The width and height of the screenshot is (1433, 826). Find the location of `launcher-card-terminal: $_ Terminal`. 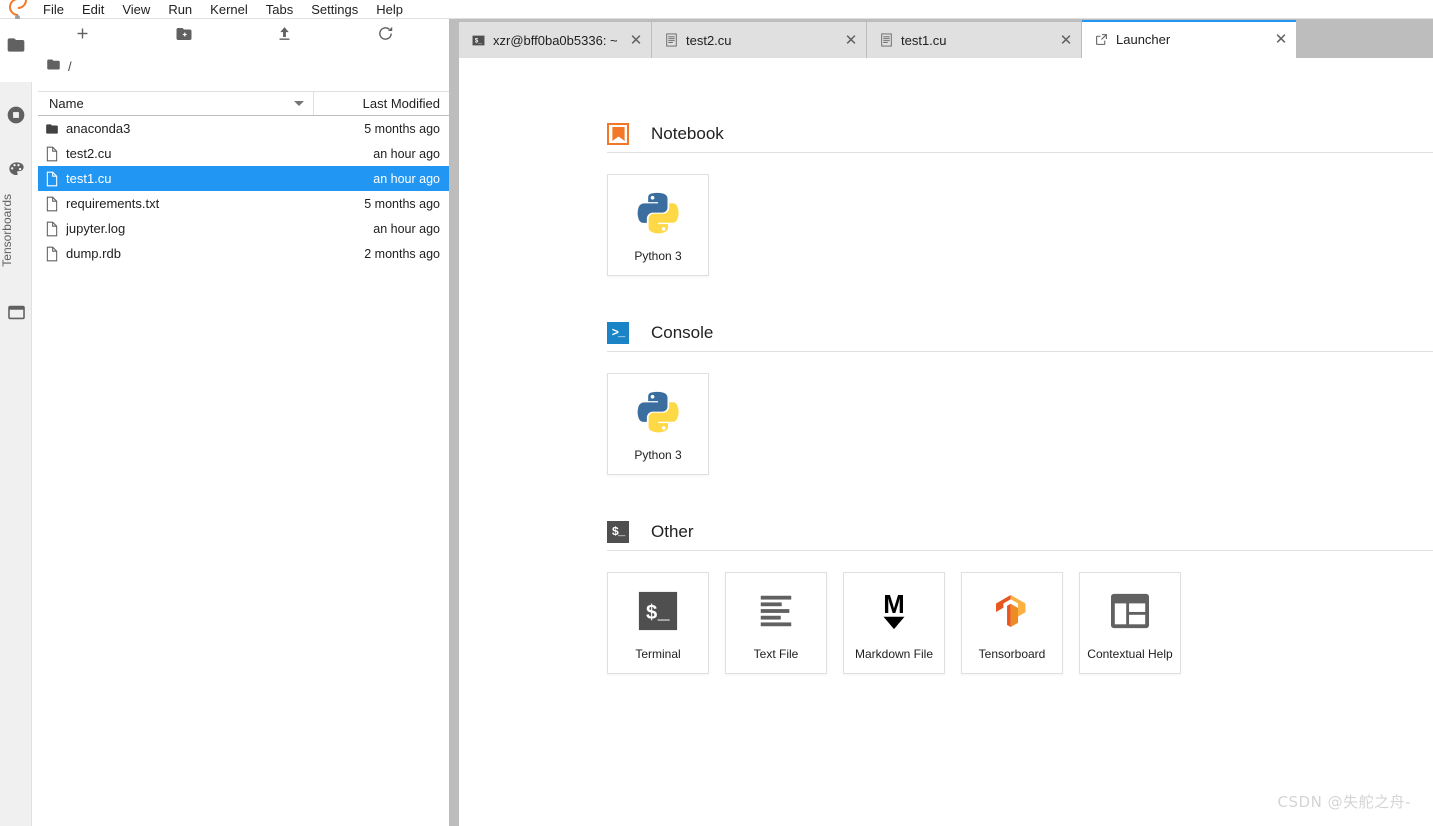

launcher-card-terminal: $_ Terminal is located at coordinates (658, 623).